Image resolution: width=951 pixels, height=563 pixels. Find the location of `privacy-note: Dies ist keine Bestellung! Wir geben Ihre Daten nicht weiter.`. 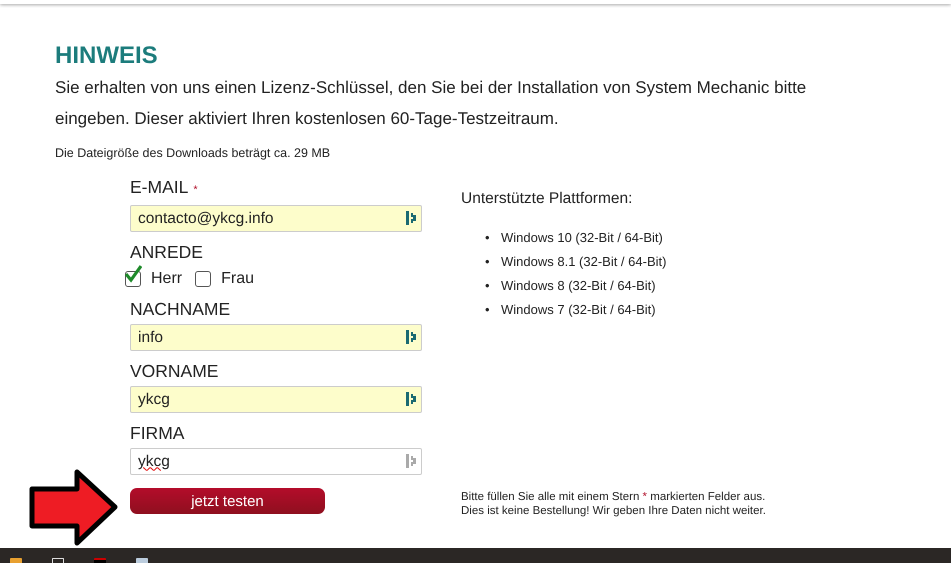

privacy-note: Dies ist keine Bestellung! Wir geben Ihre Daten nicht weiter. is located at coordinates (613, 511).